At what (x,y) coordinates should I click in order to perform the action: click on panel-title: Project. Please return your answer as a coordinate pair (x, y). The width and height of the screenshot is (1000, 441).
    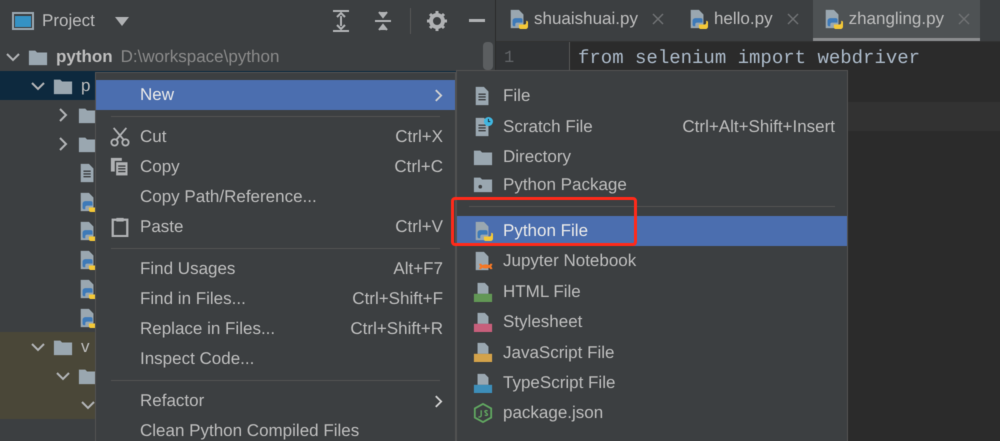
    Looking at the image, I should click on (68, 21).